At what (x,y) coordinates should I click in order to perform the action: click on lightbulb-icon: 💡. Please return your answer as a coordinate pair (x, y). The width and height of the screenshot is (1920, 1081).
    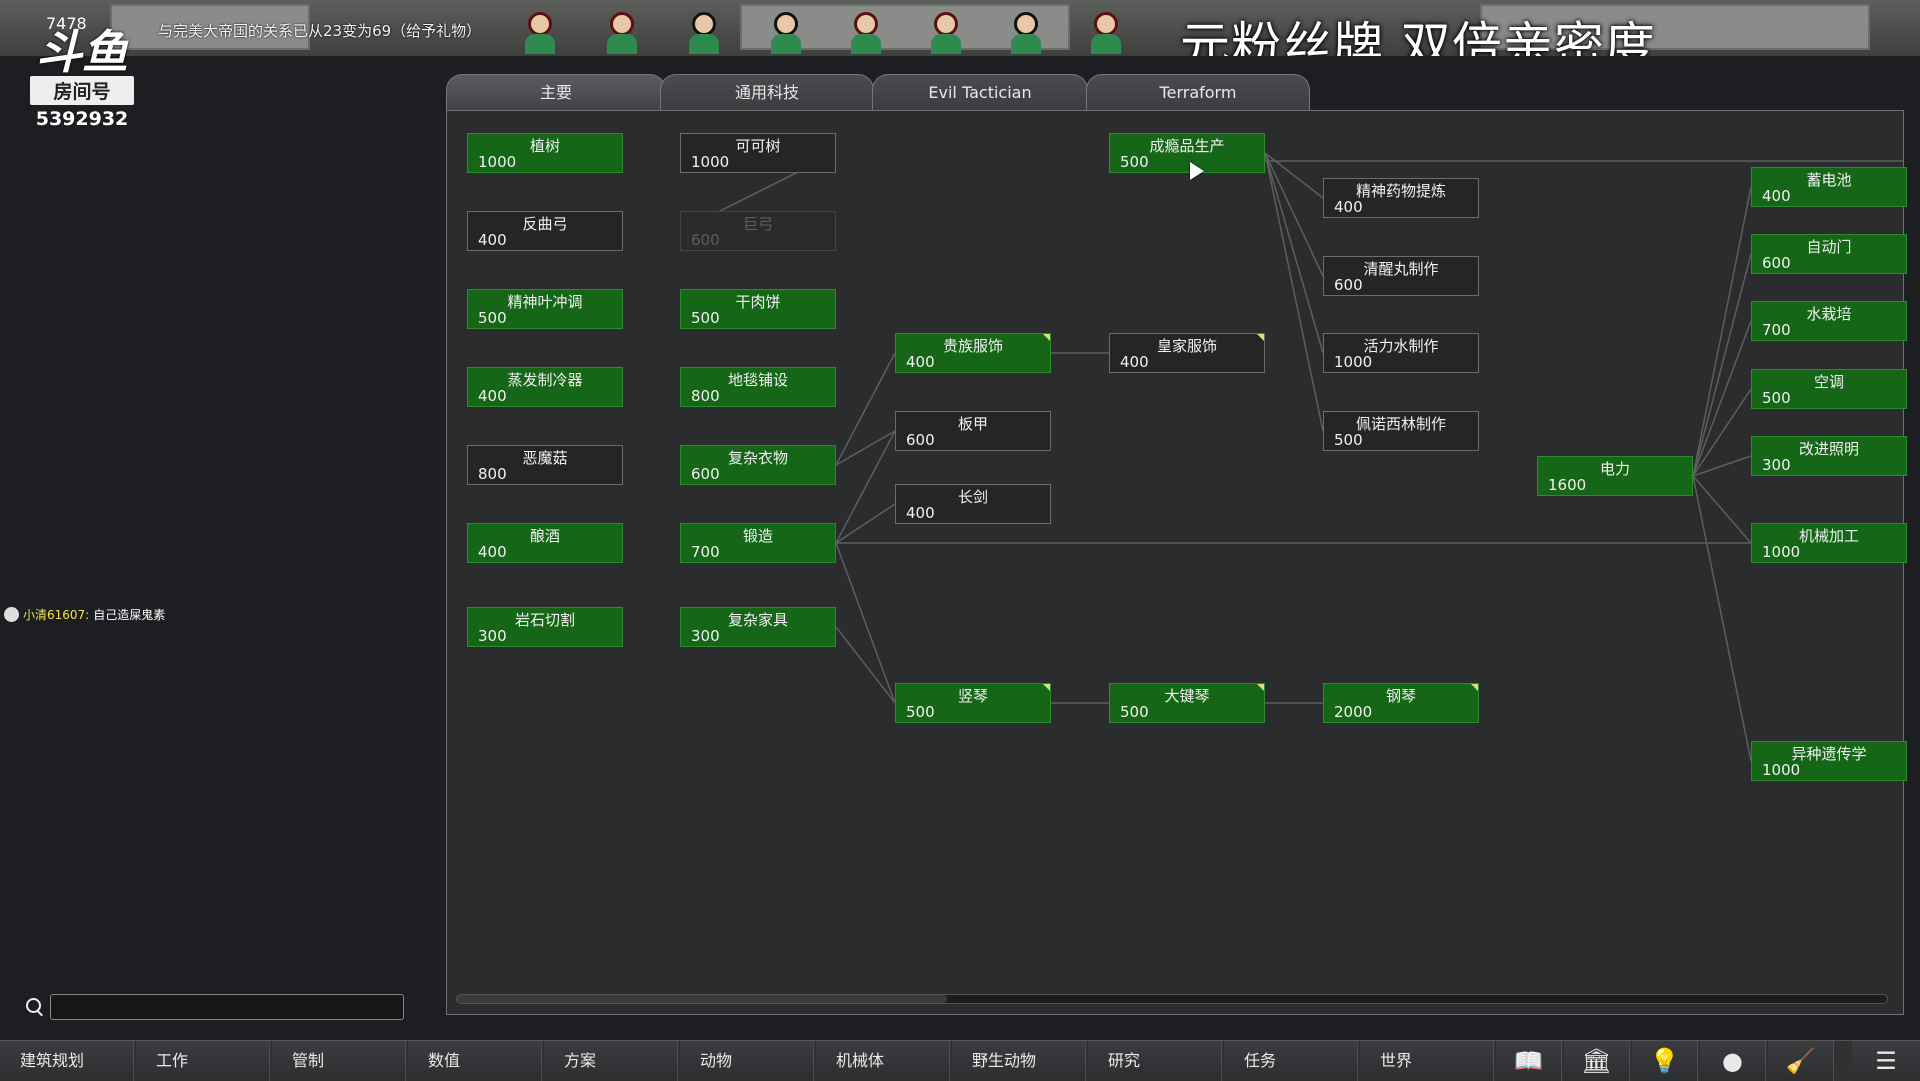
    Looking at the image, I should click on (1665, 1061).